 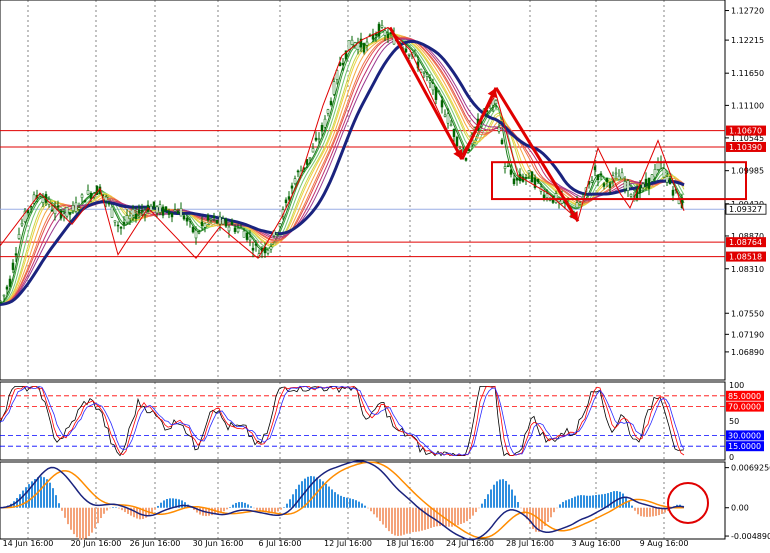 What do you see at coordinates (747, 73) in the screenshot?
I see `y-tick-label: 1.11650` at bounding box center [747, 73].